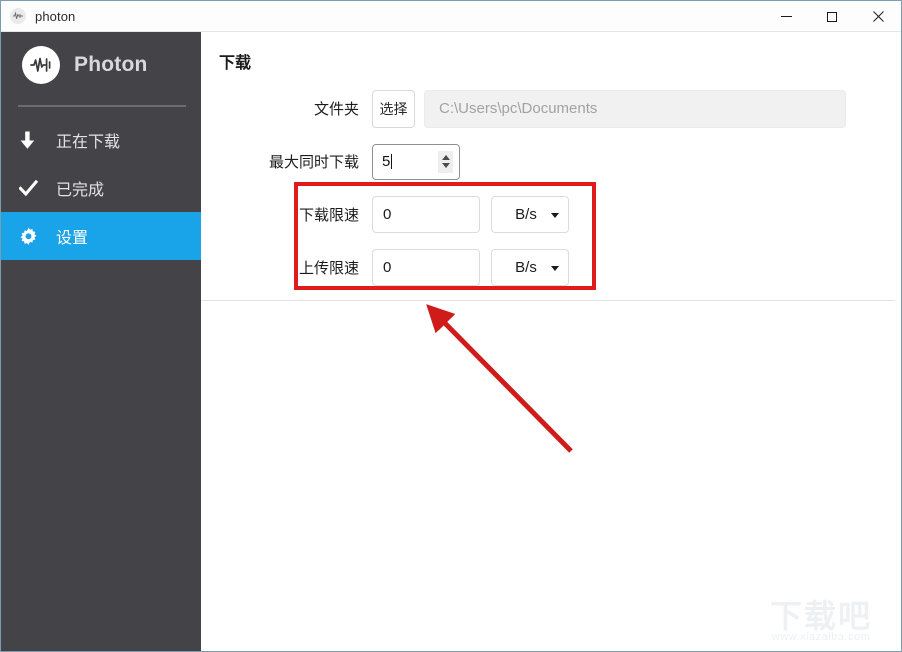  I want to click on watermark-url: www.xiazaiba.com, so click(821, 637).